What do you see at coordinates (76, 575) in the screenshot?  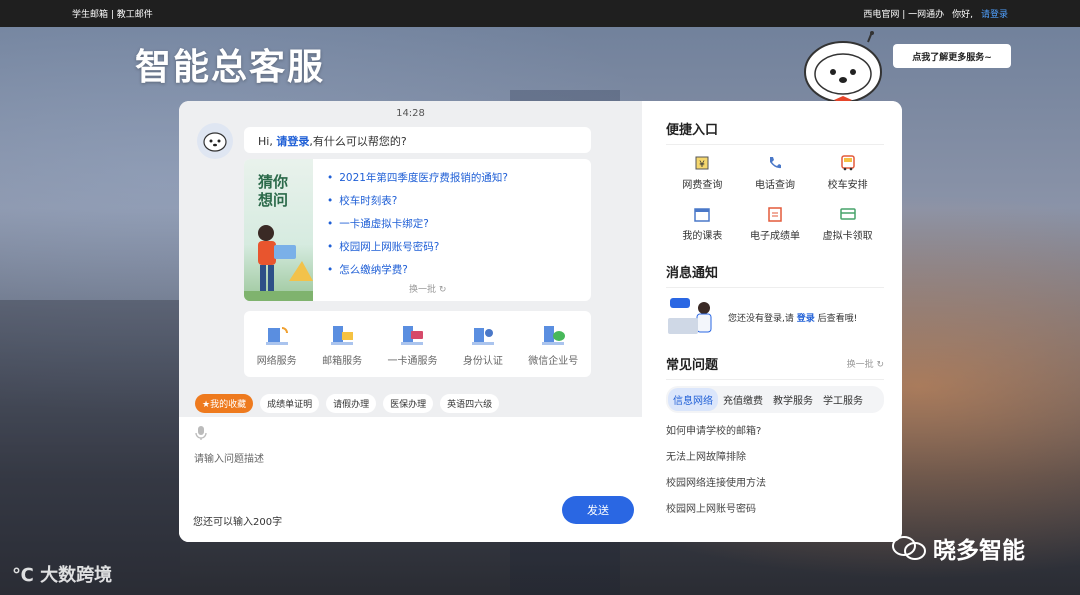 I see `watermark-left-text: 大数跨境` at bounding box center [76, 575].